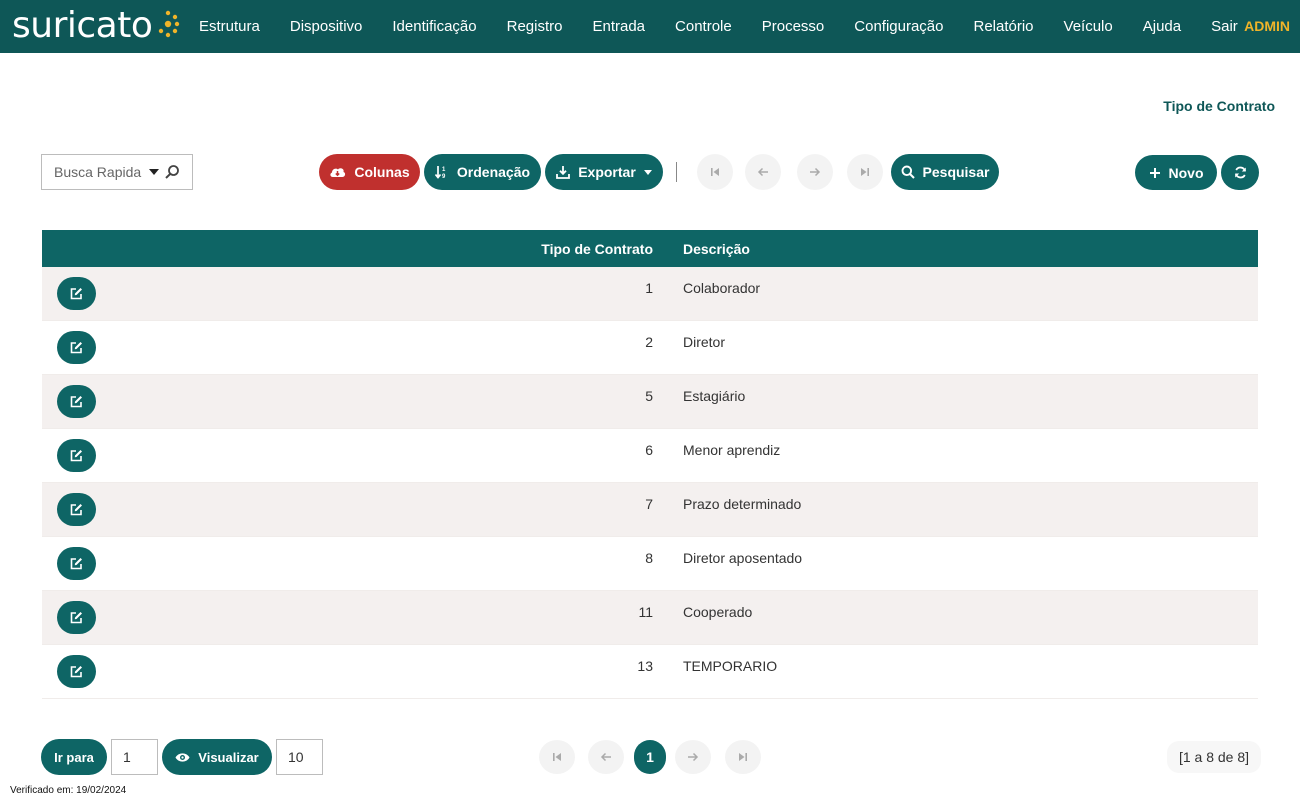  I want to click on cell-description: Estagiário, so click(714, 396).